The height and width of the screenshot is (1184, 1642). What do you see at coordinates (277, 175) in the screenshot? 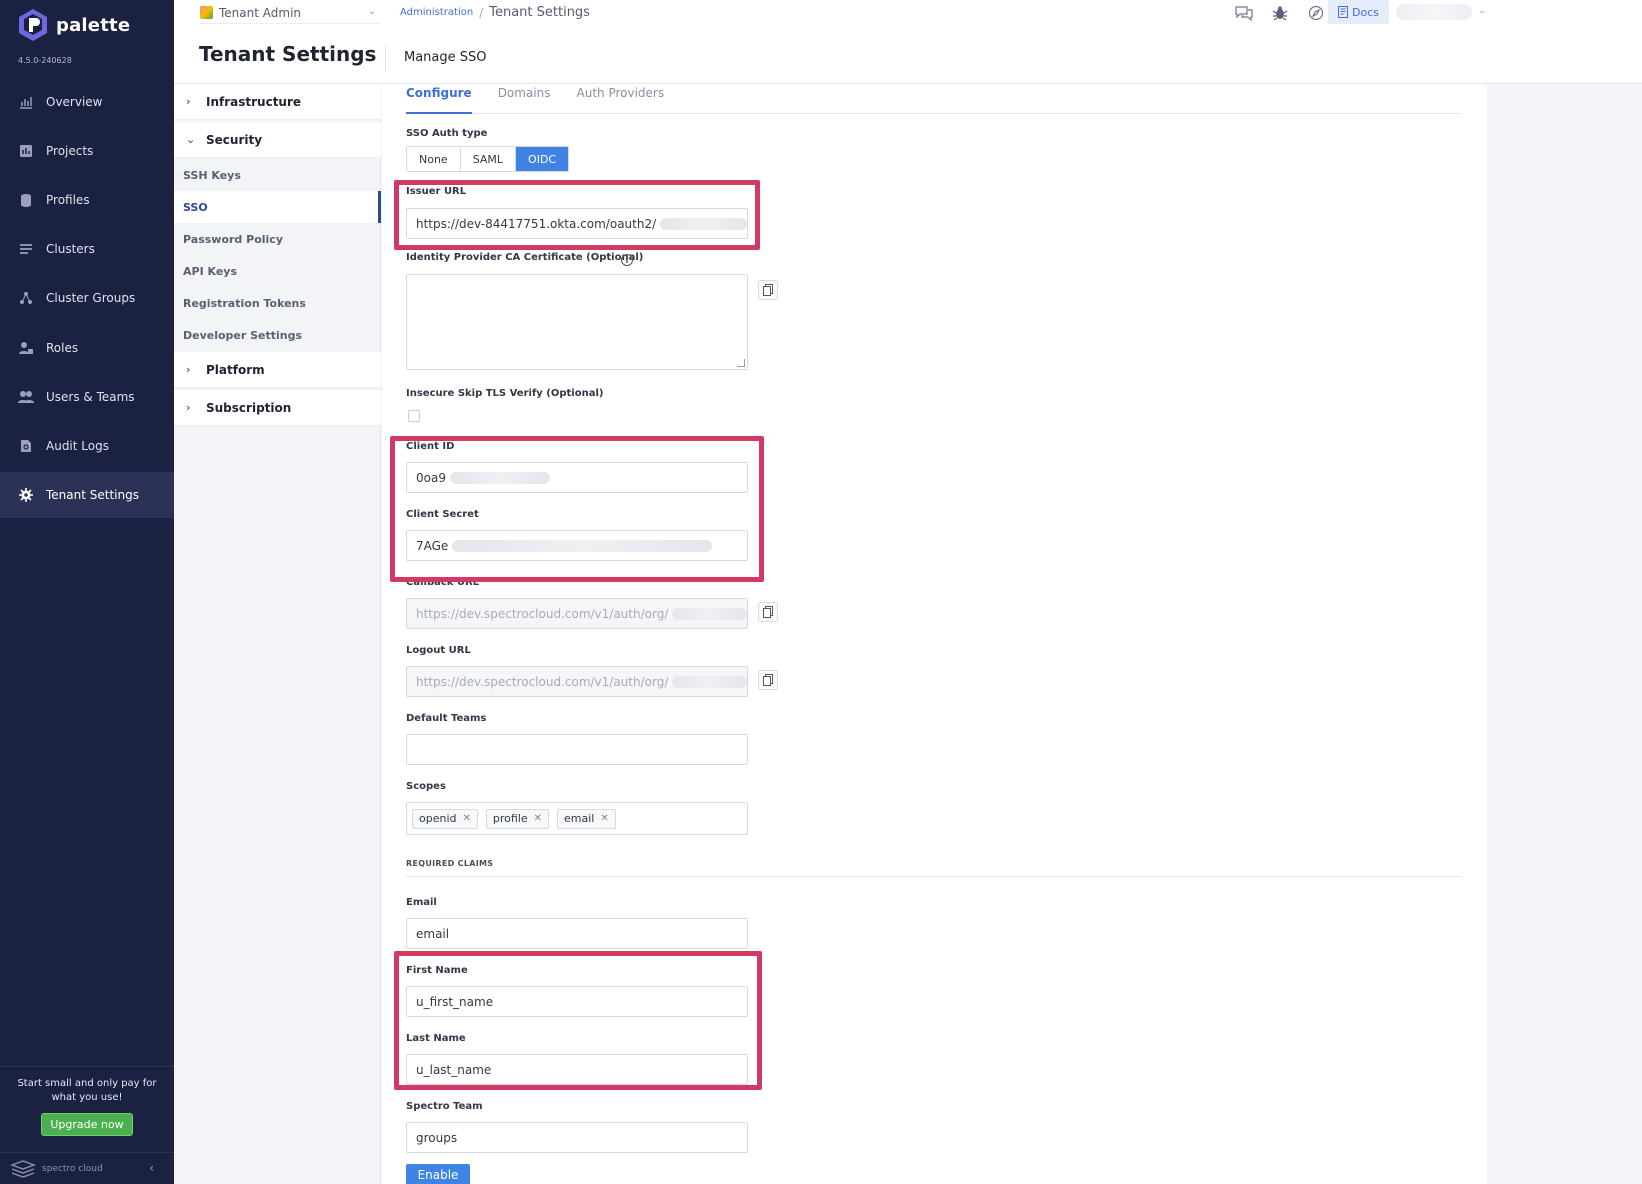
I see `menu-item-ssh-keys: SSH Keys` at bounding box center [277, 175].